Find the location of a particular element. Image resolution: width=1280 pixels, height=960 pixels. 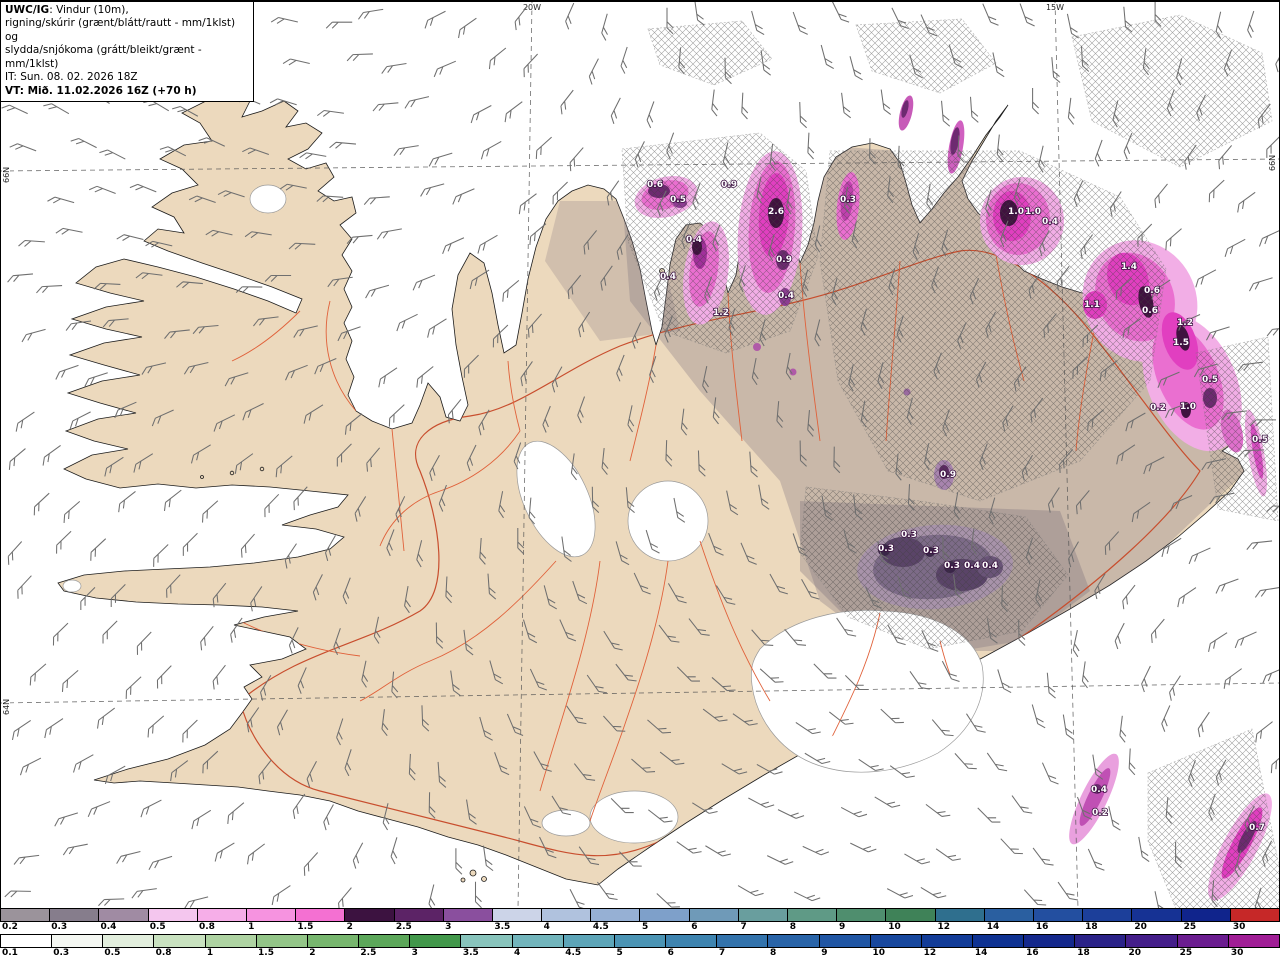

rain-scale-value: 0.8 is located at coordinates (163, 953).